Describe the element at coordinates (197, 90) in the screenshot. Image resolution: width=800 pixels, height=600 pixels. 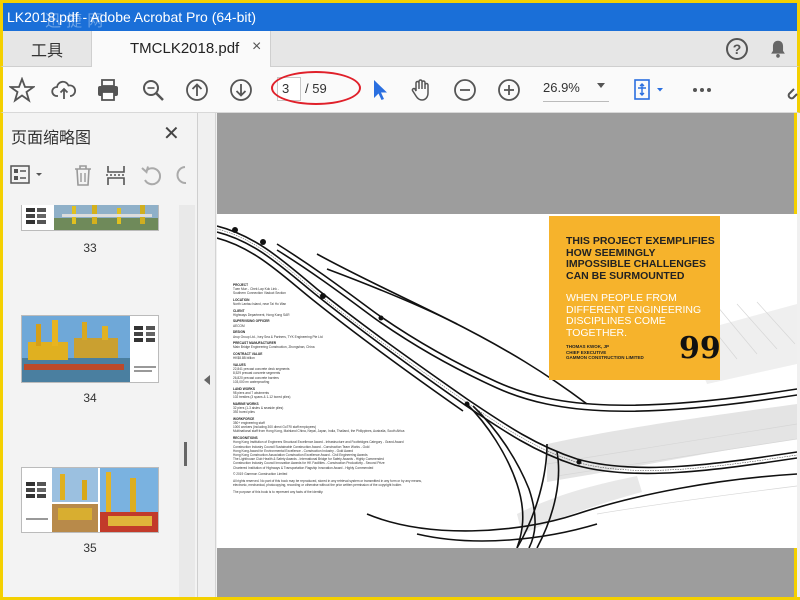
I see `page-up-icon` at that location.